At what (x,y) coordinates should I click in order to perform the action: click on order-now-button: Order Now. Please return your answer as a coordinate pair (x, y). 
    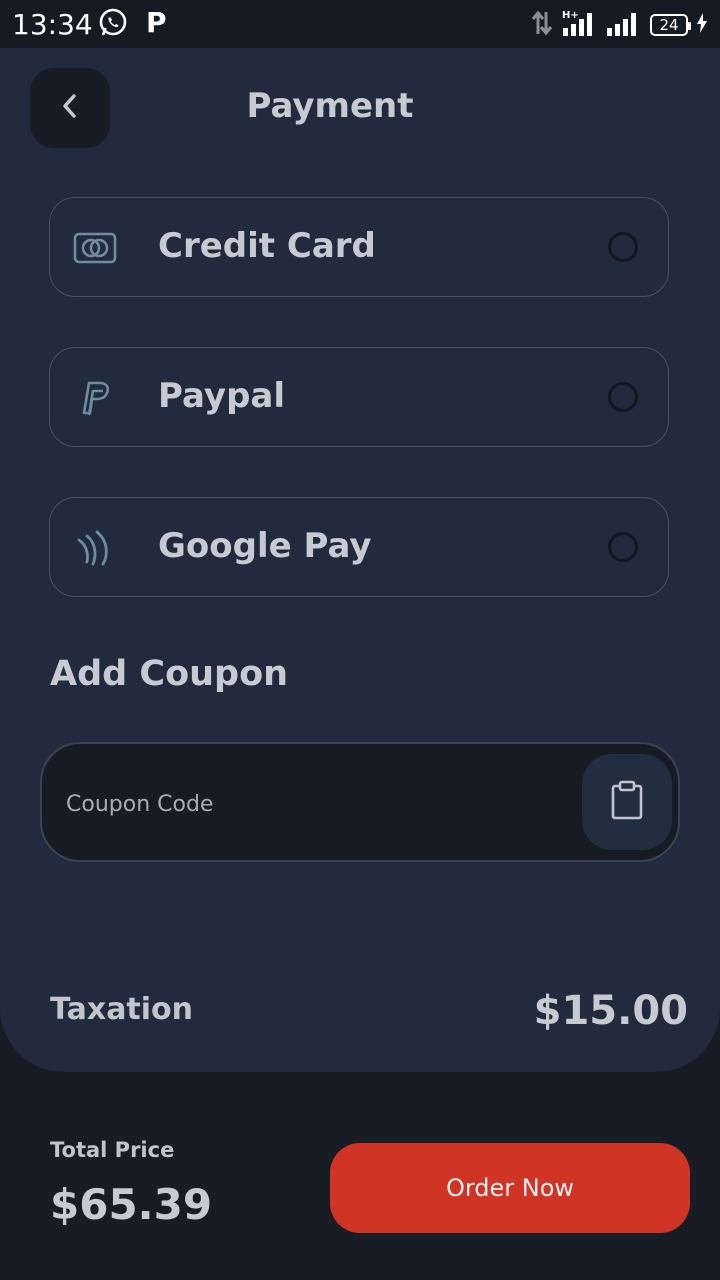
    Looking at the image, I should click on (510, 1188).